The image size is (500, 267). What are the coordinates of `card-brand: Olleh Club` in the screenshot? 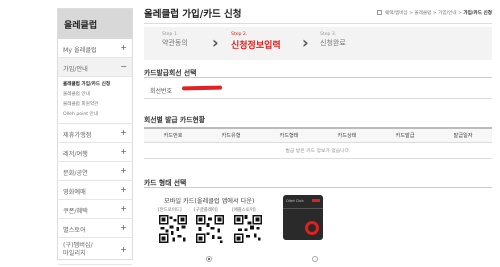 It's located at (295, 201).